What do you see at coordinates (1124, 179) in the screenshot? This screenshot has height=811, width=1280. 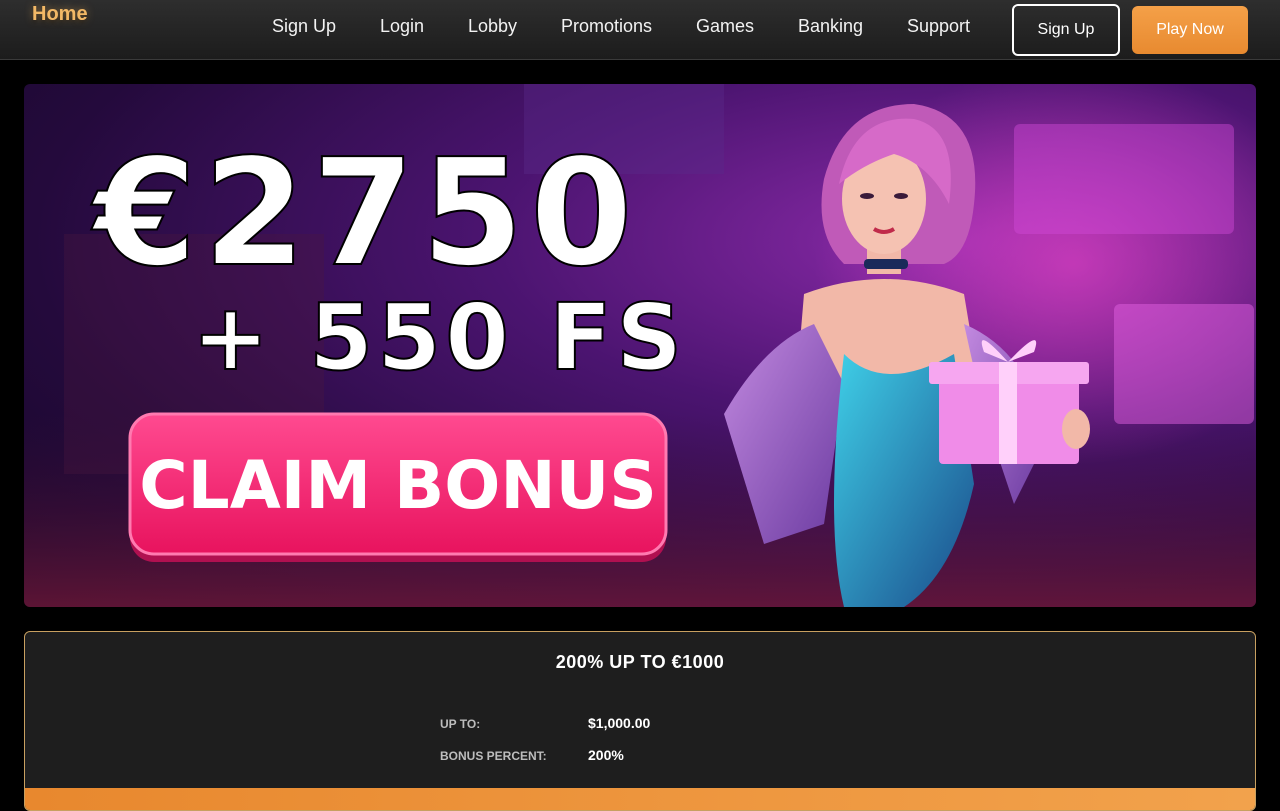 I see `arcade-screen` at bounding box center [1124, 179].